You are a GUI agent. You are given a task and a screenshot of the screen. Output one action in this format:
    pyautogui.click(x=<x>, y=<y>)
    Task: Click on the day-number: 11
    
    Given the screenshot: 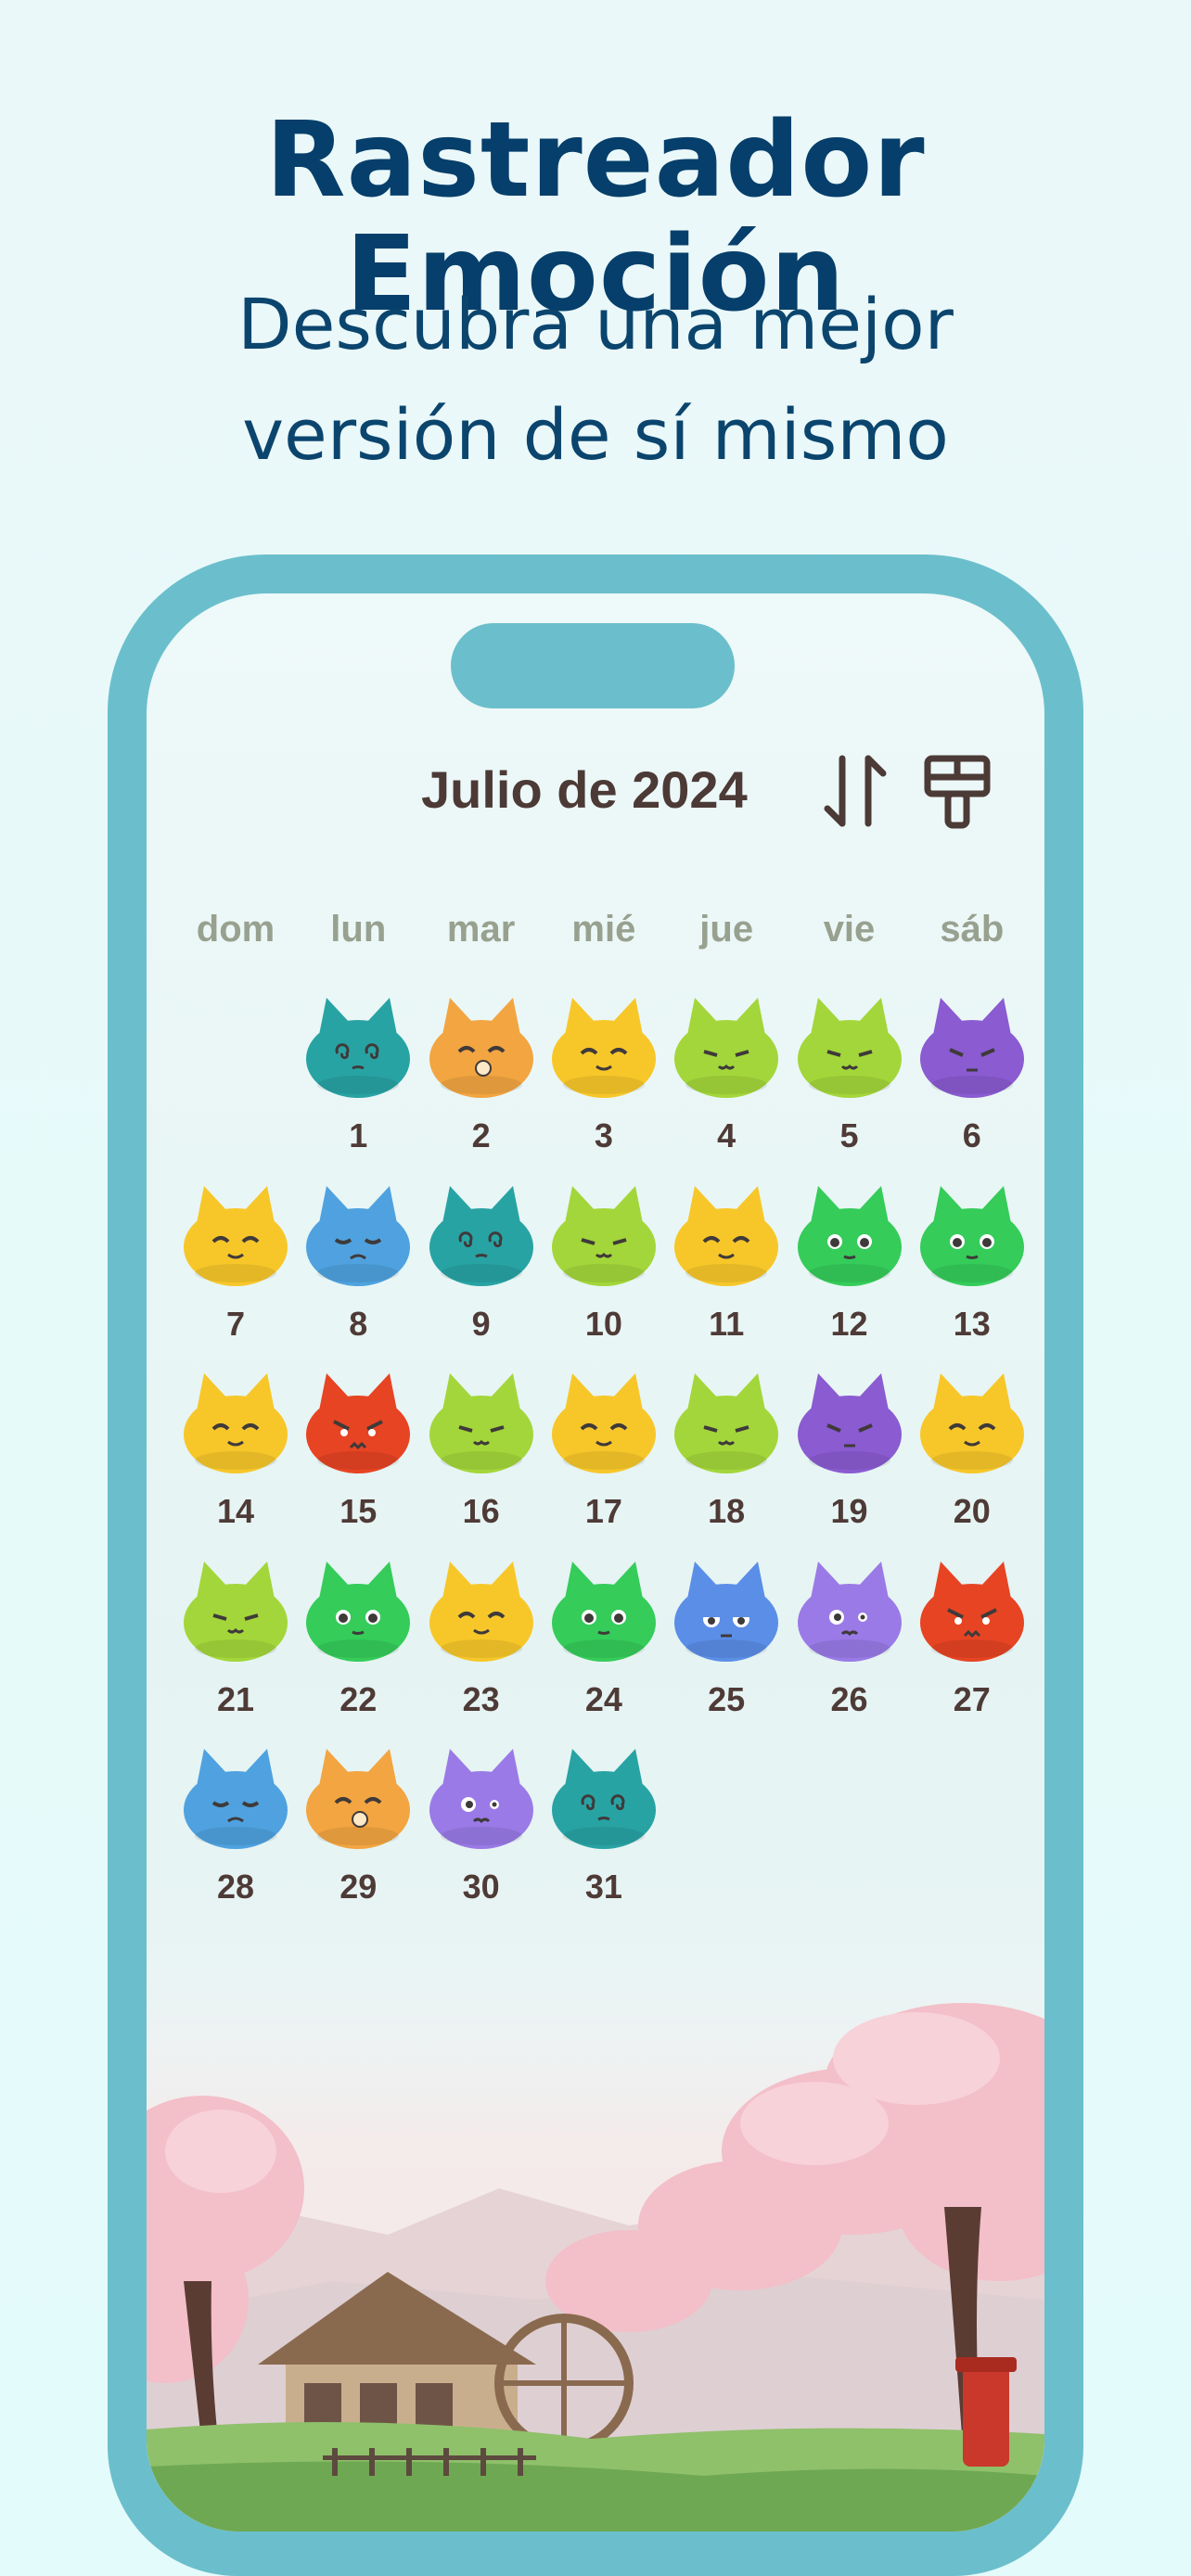 What is the action you would take?
    pyautogui.click(x=727, y=1324)
    